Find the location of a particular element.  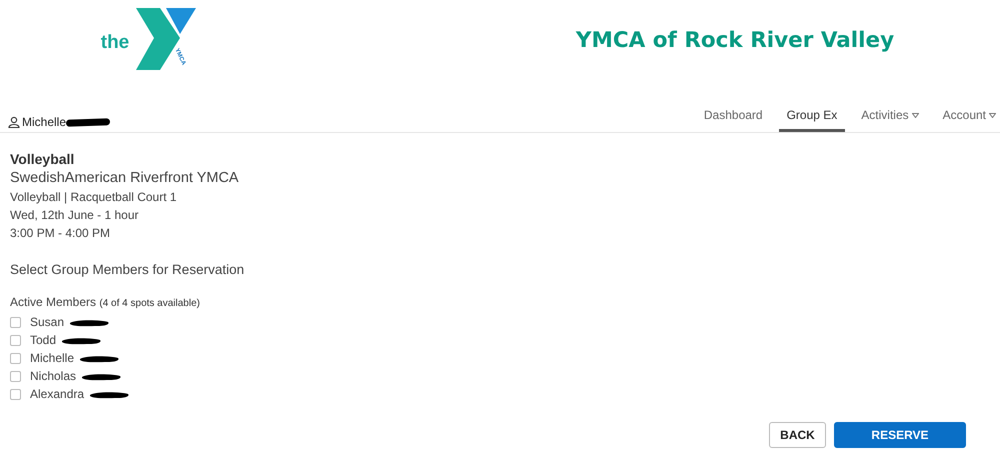

member-name: Michelle is located at coordinates (52, 358).